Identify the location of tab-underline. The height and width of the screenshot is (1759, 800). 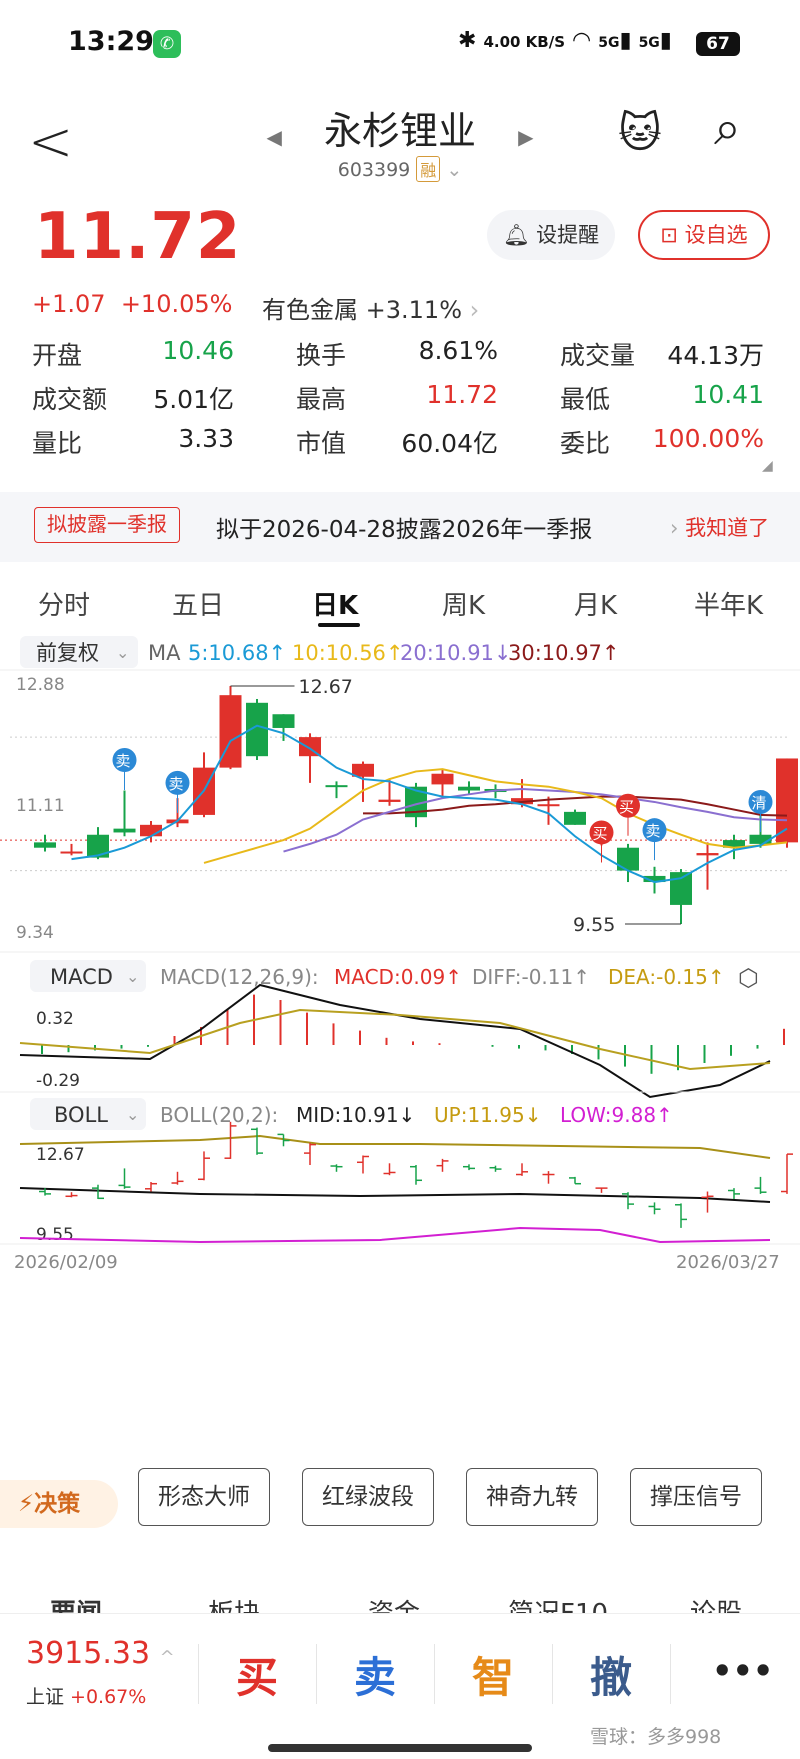
(339, 625).